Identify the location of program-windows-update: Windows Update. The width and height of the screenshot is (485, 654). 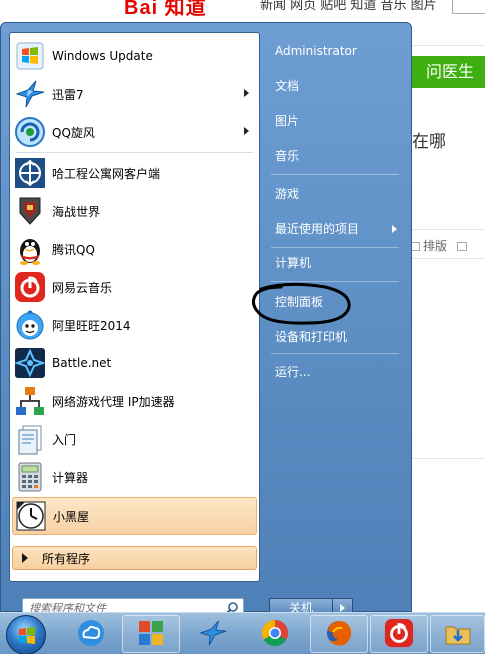
(134, 56).